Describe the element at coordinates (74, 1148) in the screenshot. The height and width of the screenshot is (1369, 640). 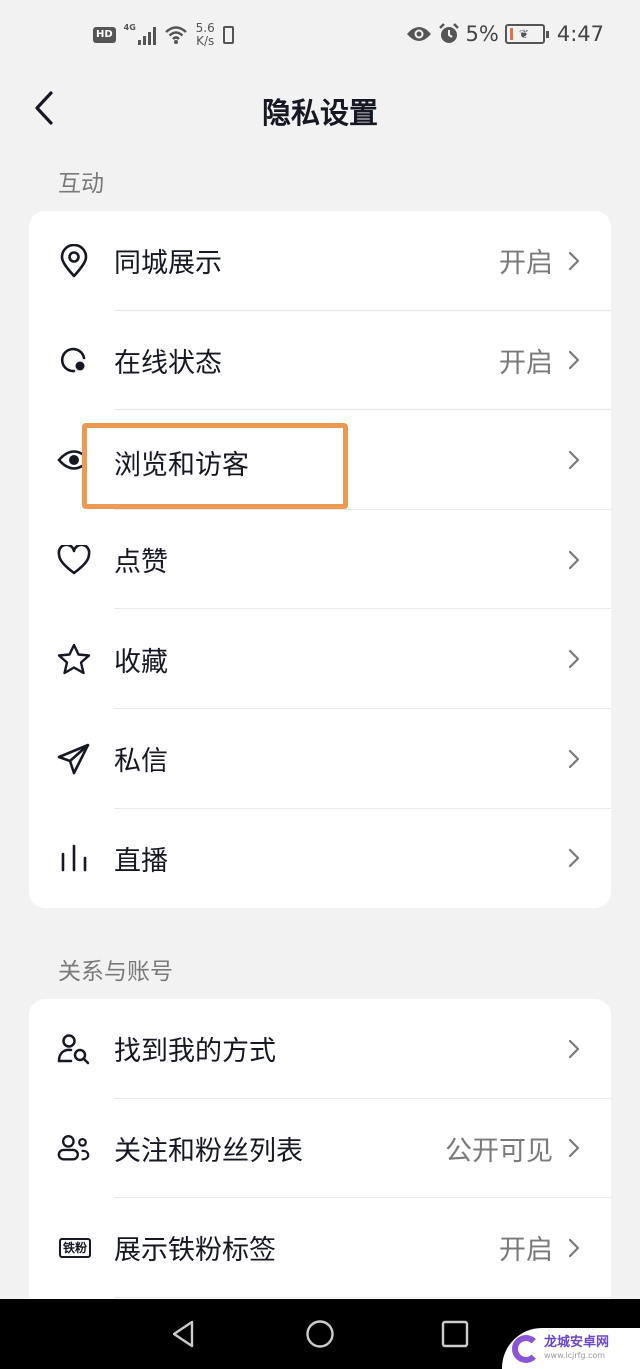
I see `users-icon` at that location.